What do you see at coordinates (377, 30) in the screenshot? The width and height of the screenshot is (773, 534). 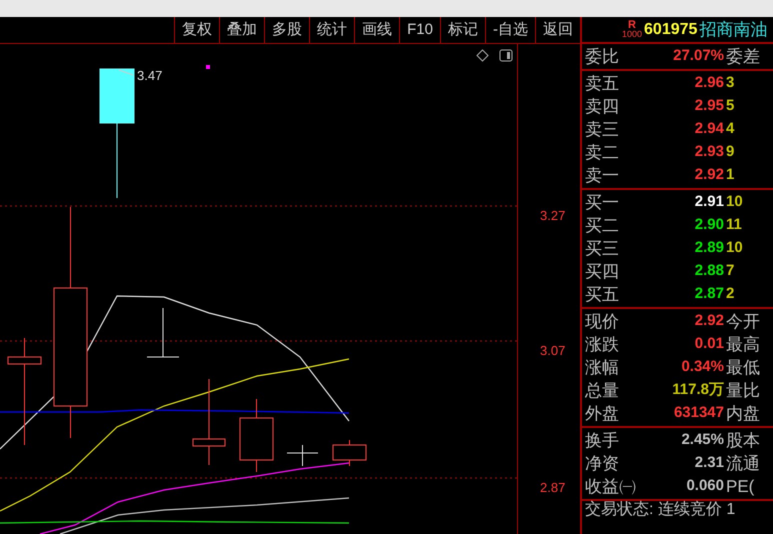 I see `toolbar-button: 画线` at bounding box center [377, 30].